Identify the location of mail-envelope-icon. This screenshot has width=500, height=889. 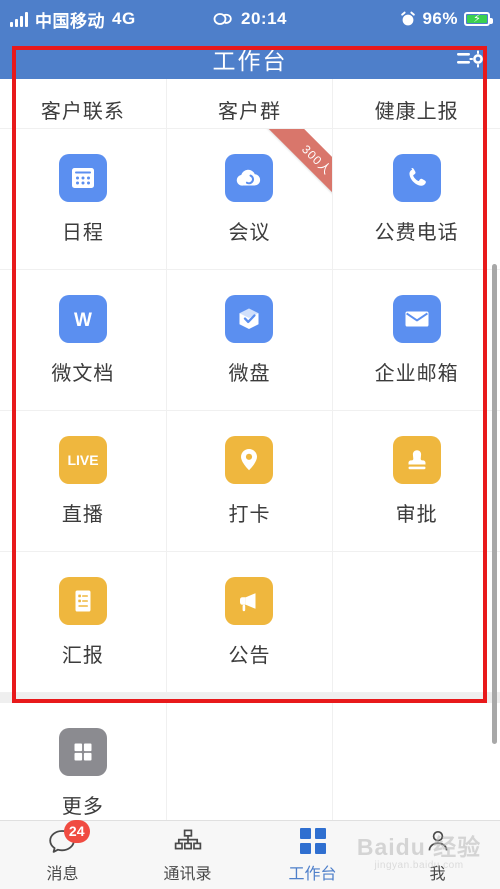
(416, 318).